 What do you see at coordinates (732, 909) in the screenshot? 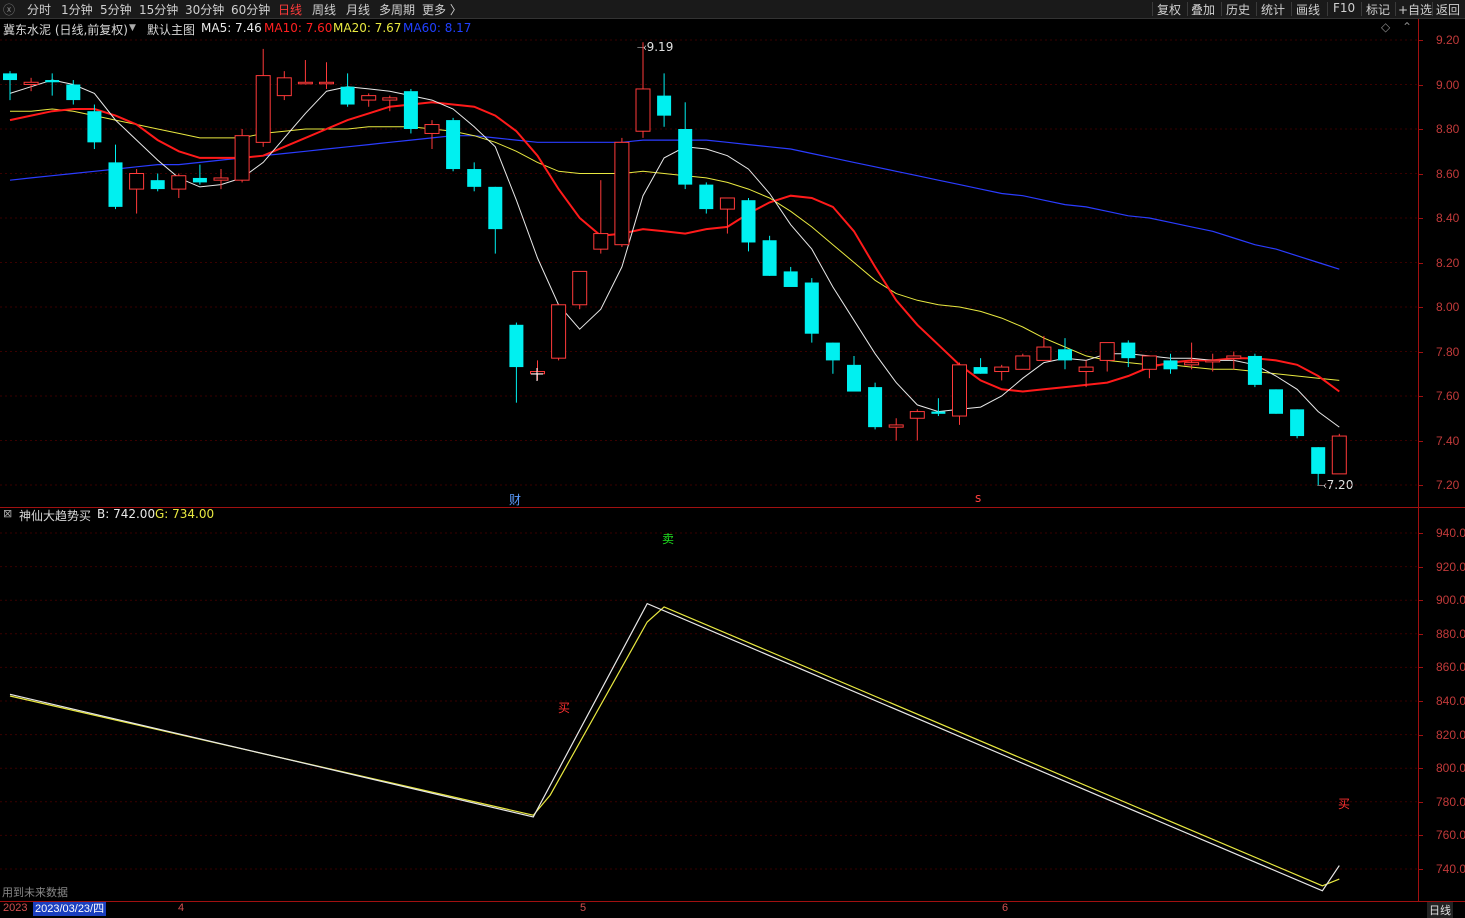
I see `date-axis` at bounding box center [732, 909].